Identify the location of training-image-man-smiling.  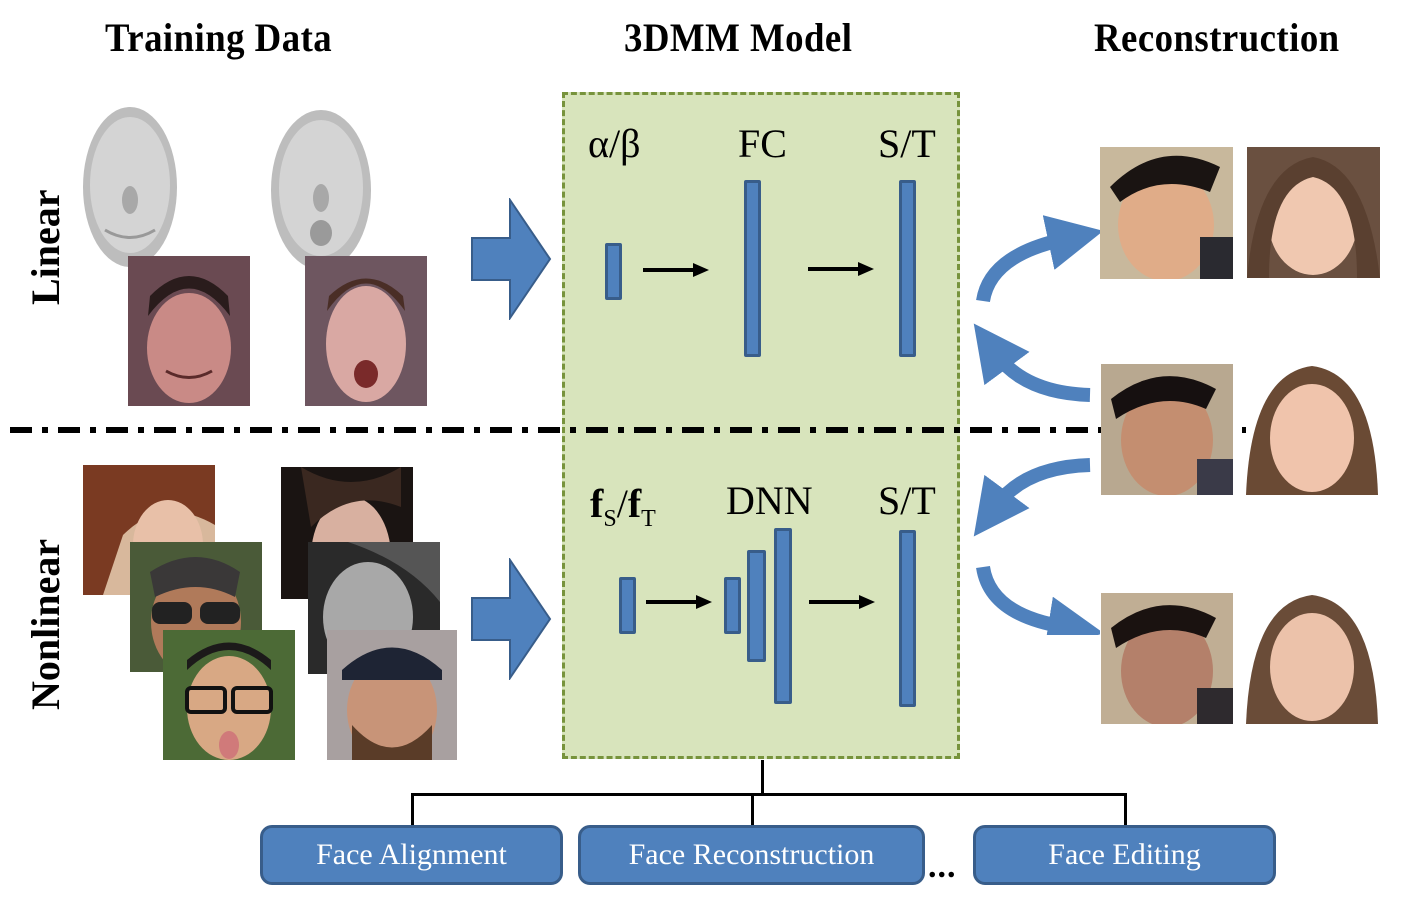
(189, 331).